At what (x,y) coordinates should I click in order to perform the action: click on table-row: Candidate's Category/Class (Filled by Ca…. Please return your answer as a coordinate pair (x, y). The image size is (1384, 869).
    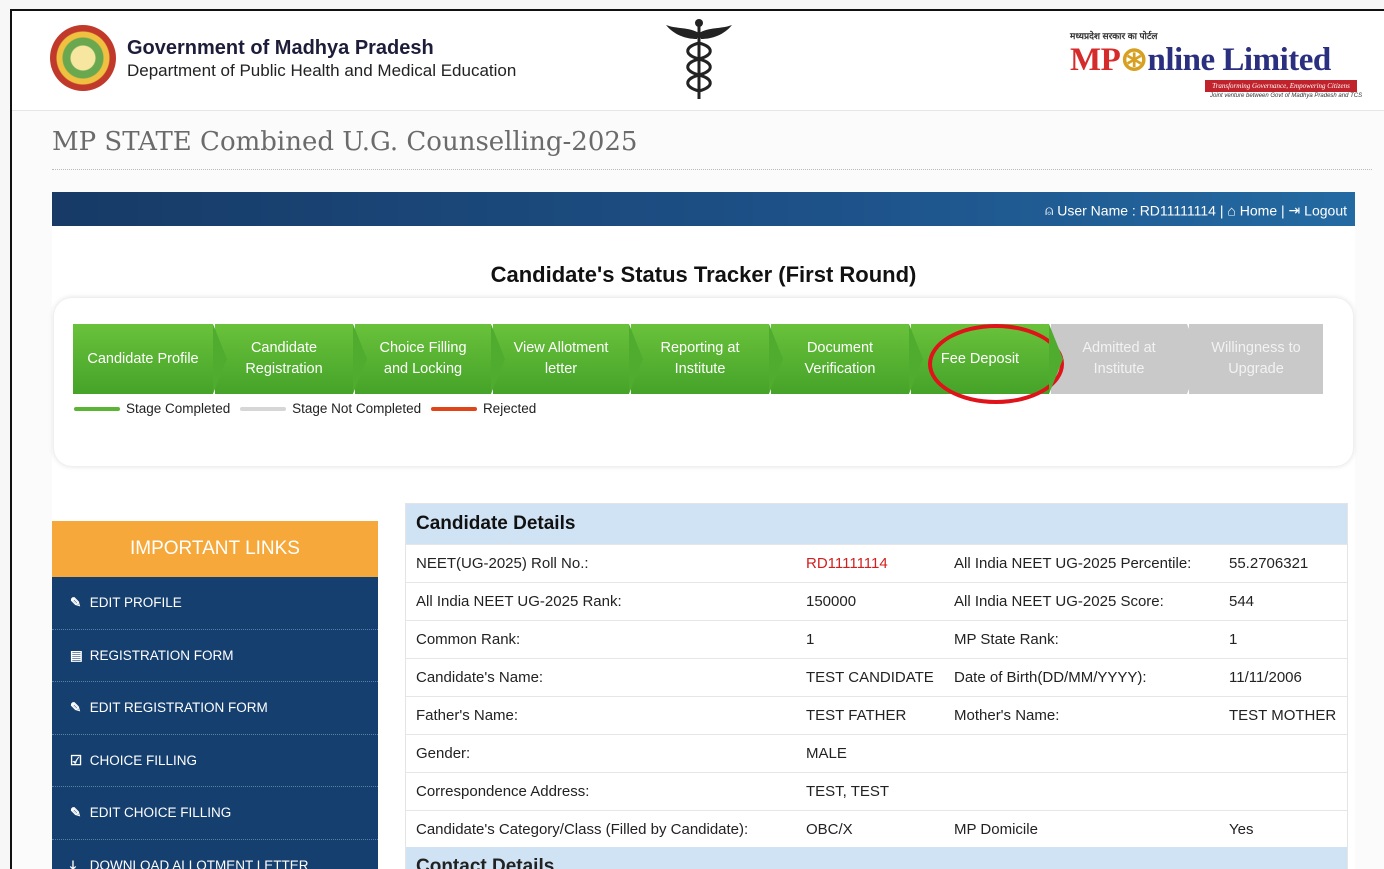
    Looking at the image, I should click on (876, 829).